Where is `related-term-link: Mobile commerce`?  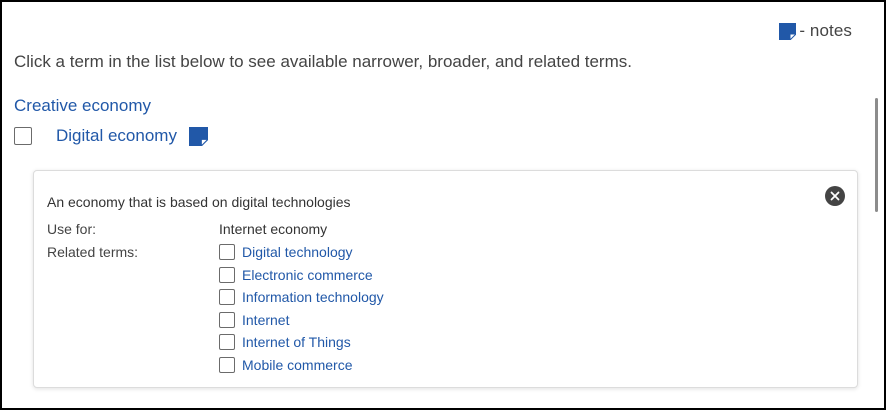 related-term-link: Mobile commerce is located at coordinates (297, 365).